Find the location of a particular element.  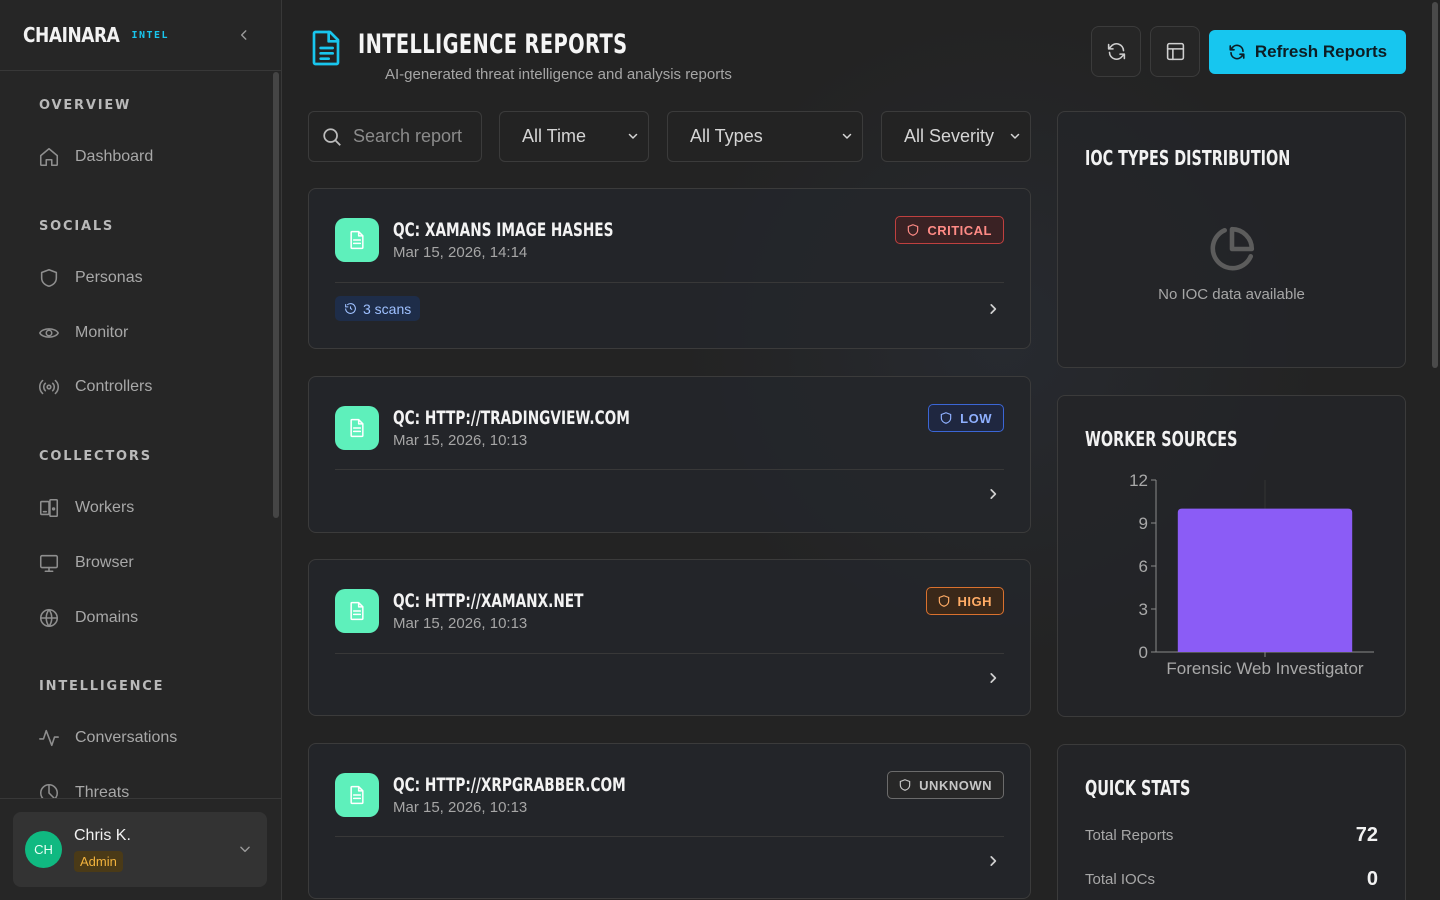

sidebar-item-workers: Workers is located at coordinates (86, 508).